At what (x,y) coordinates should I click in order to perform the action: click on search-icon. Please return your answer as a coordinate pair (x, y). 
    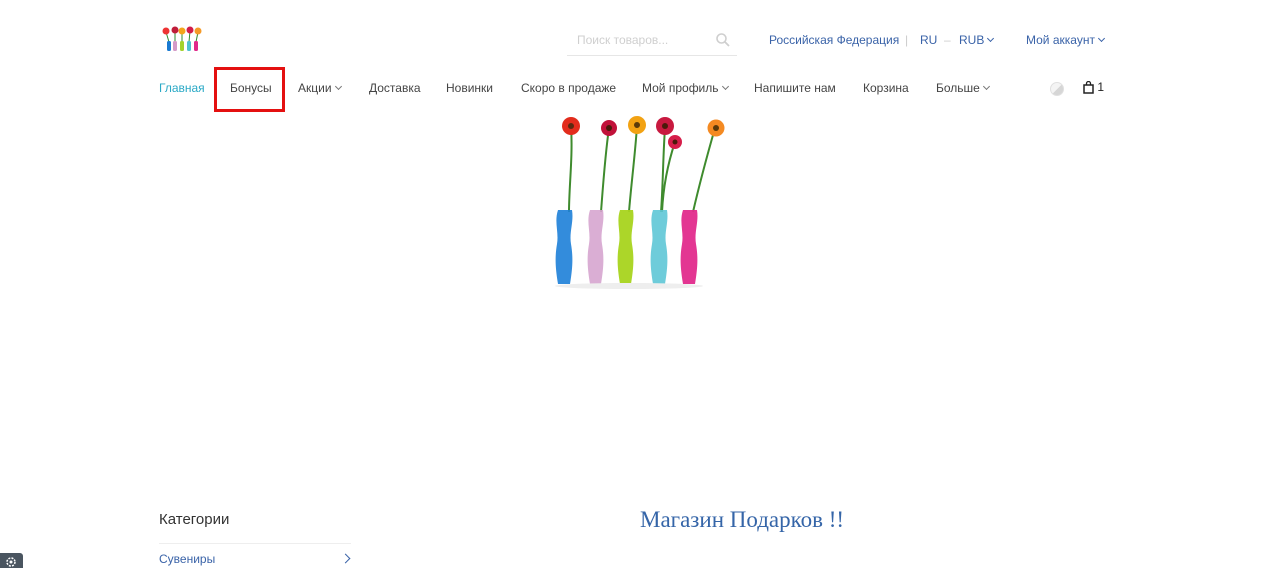
    Looking at the image, I should click on (723, 40).